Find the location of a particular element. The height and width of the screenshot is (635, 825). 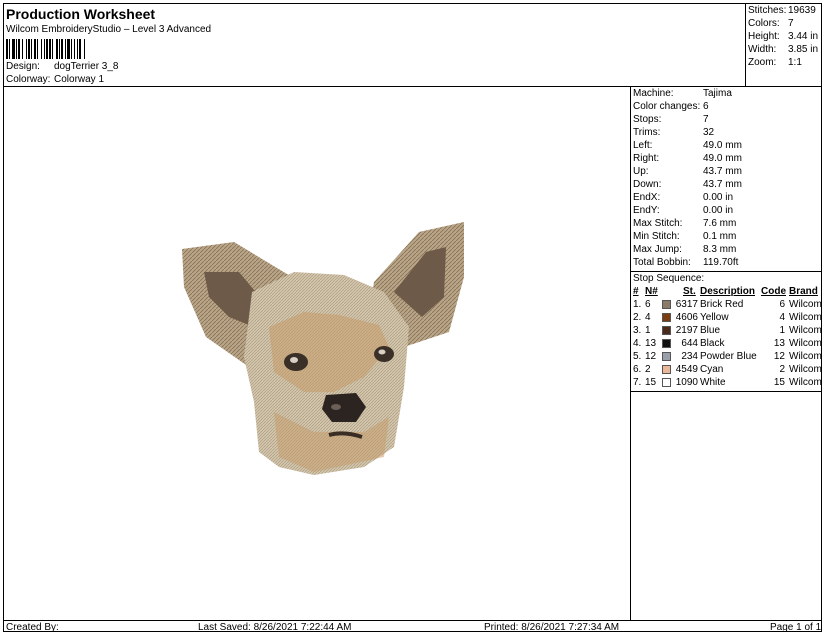

nose-highlight is located at coordinates (336, 407).